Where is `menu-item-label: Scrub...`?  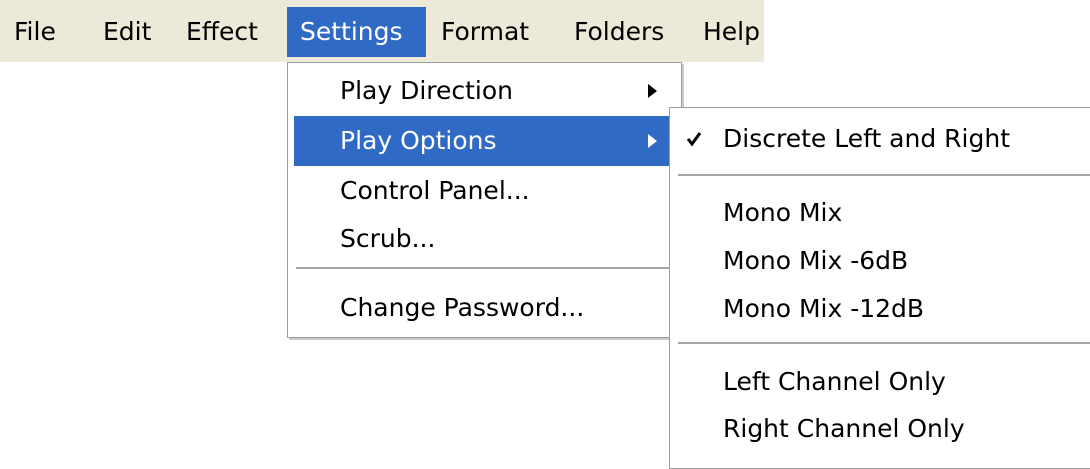
menu-item-label: Scrub... is located at coordinates (388, 238).